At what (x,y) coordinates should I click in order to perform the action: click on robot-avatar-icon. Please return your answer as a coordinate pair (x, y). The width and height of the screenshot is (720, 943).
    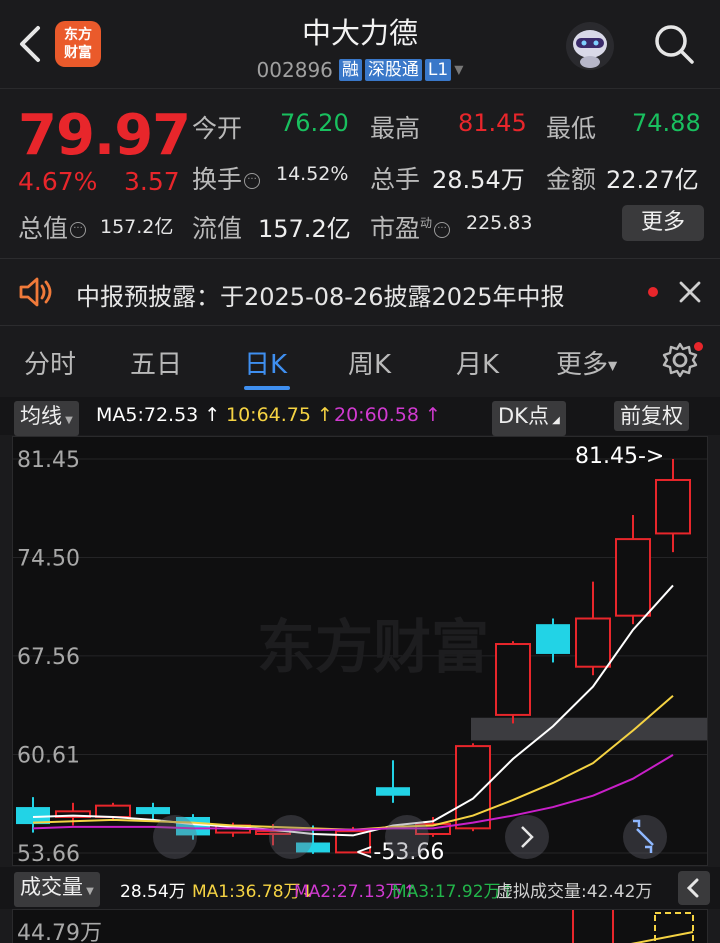
    Looking at the image, I should click on (590, 46).